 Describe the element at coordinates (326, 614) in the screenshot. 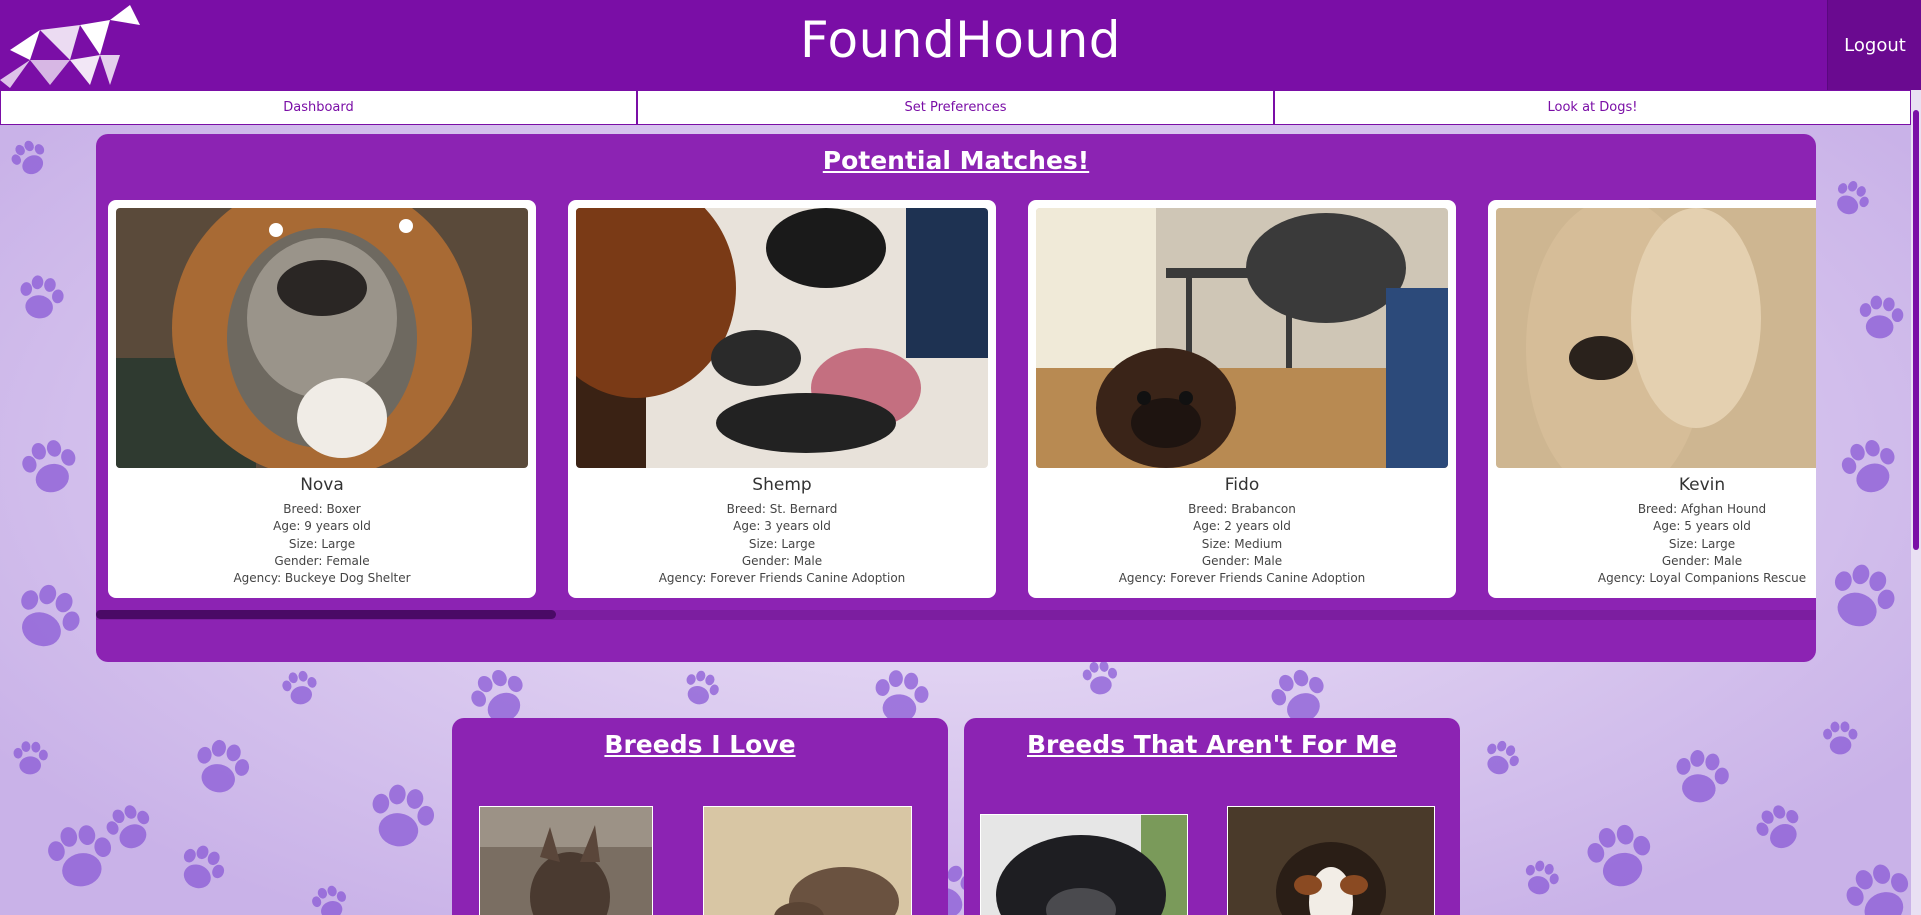

I see `carousel-scrollbar-thumb` at that location.